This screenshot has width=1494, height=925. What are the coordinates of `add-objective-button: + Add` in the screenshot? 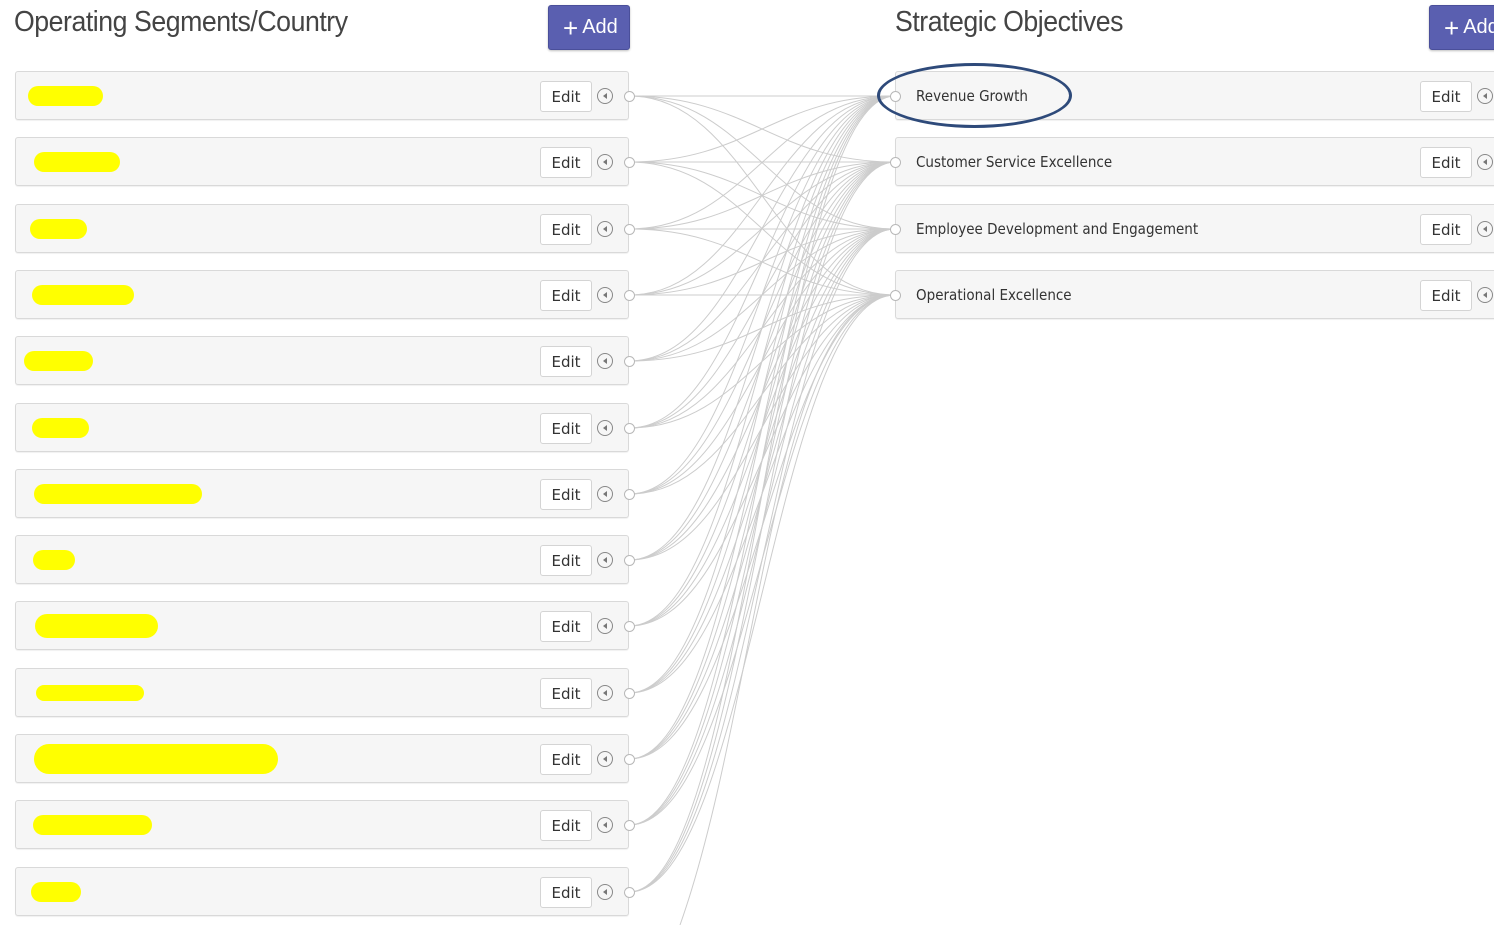 It's located at (1461, 27).